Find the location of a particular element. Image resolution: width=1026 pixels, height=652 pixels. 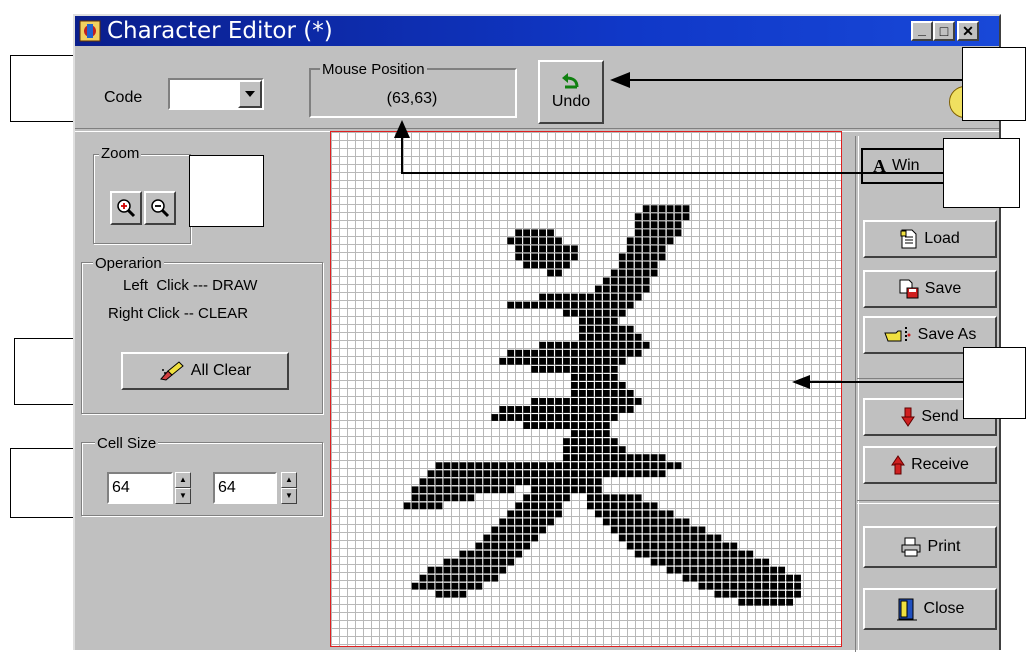

cell-height-spinner: ▲ ▼ is located at coordinates (289, 488).